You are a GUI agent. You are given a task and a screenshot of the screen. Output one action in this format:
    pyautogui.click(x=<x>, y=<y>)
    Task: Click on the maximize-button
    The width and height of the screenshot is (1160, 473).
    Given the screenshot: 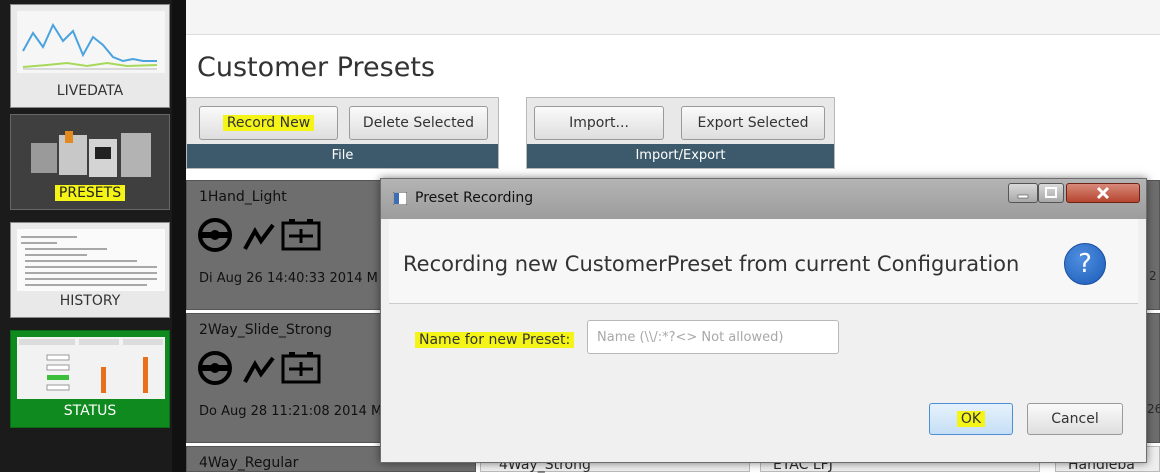 What is the action you would take?
    pyautogui.click(x=1051, y=193)
    